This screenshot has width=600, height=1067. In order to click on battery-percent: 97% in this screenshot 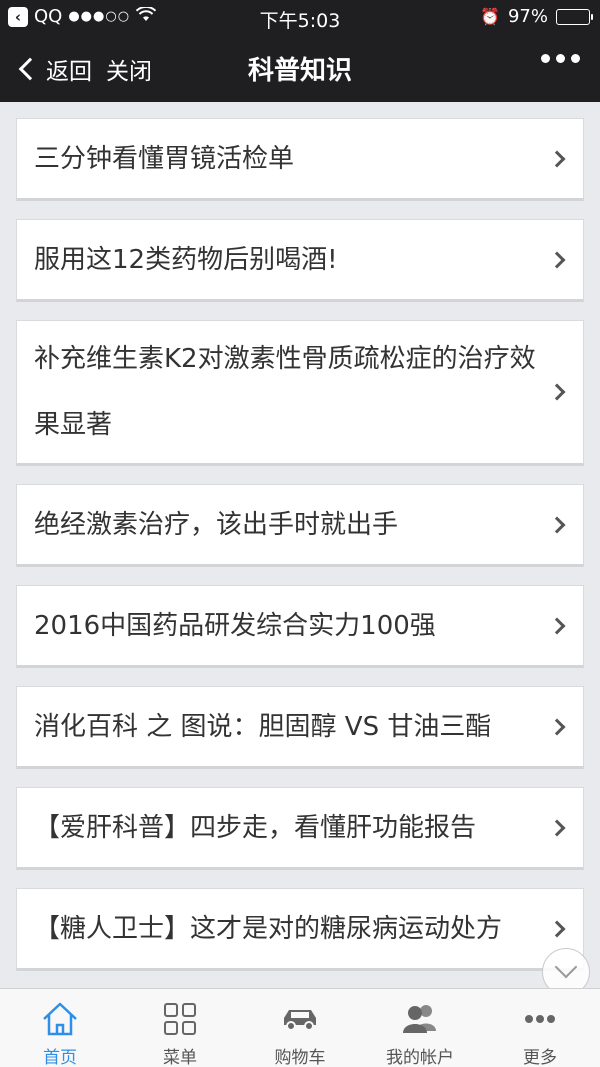, I will do `click(527, 16)`.